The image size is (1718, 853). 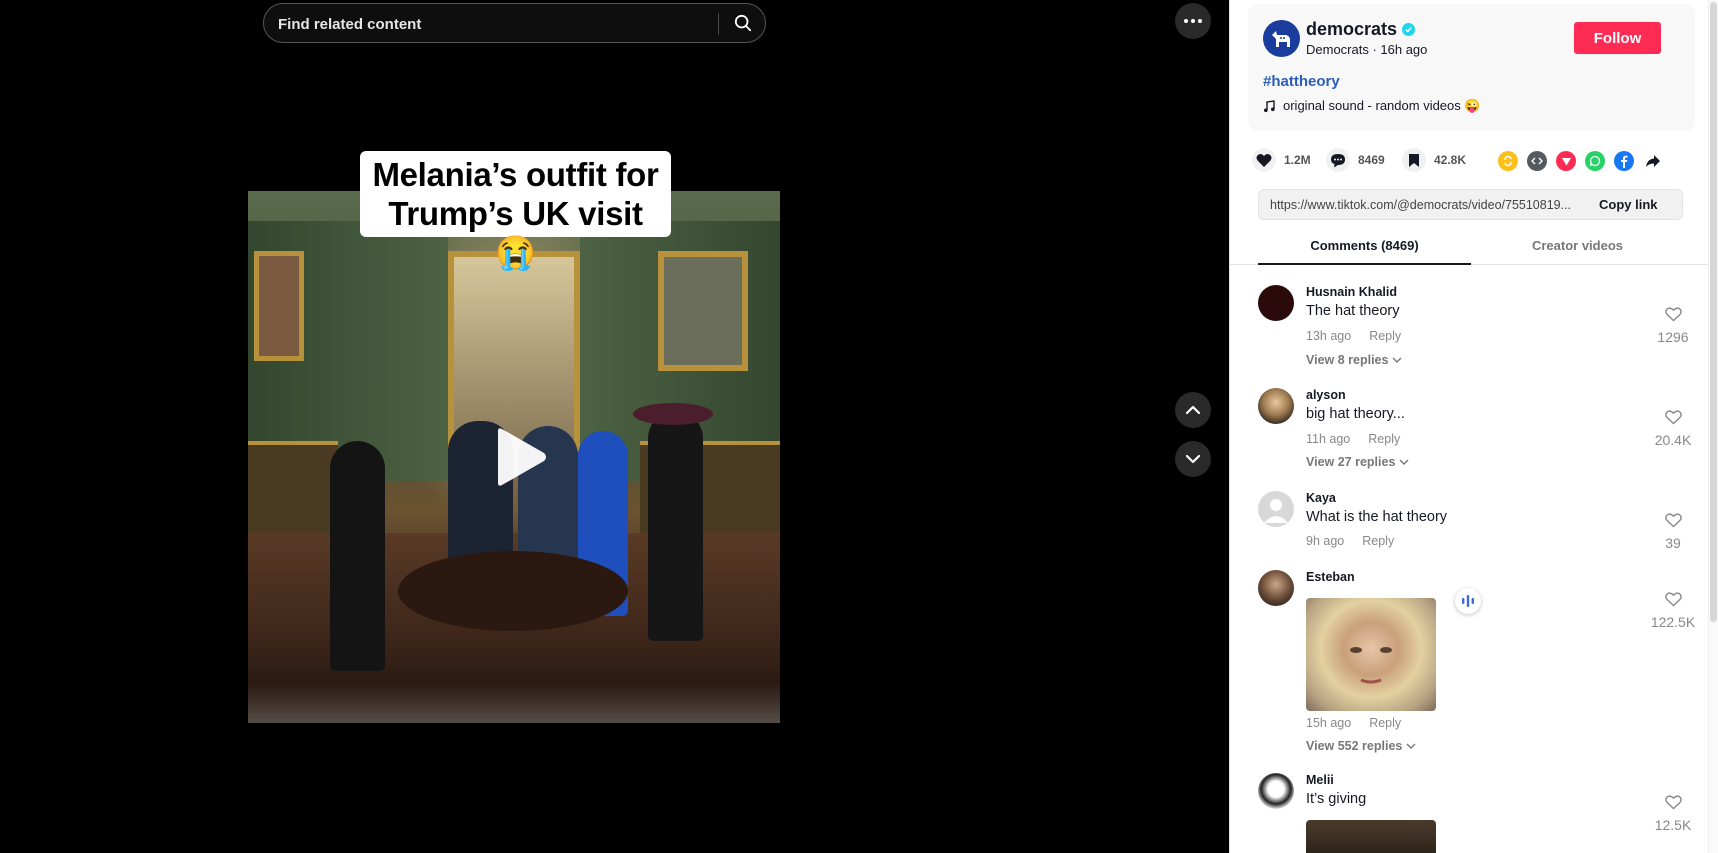 I want to click on scrollbar-thumb, so click(x=1713, y=312).